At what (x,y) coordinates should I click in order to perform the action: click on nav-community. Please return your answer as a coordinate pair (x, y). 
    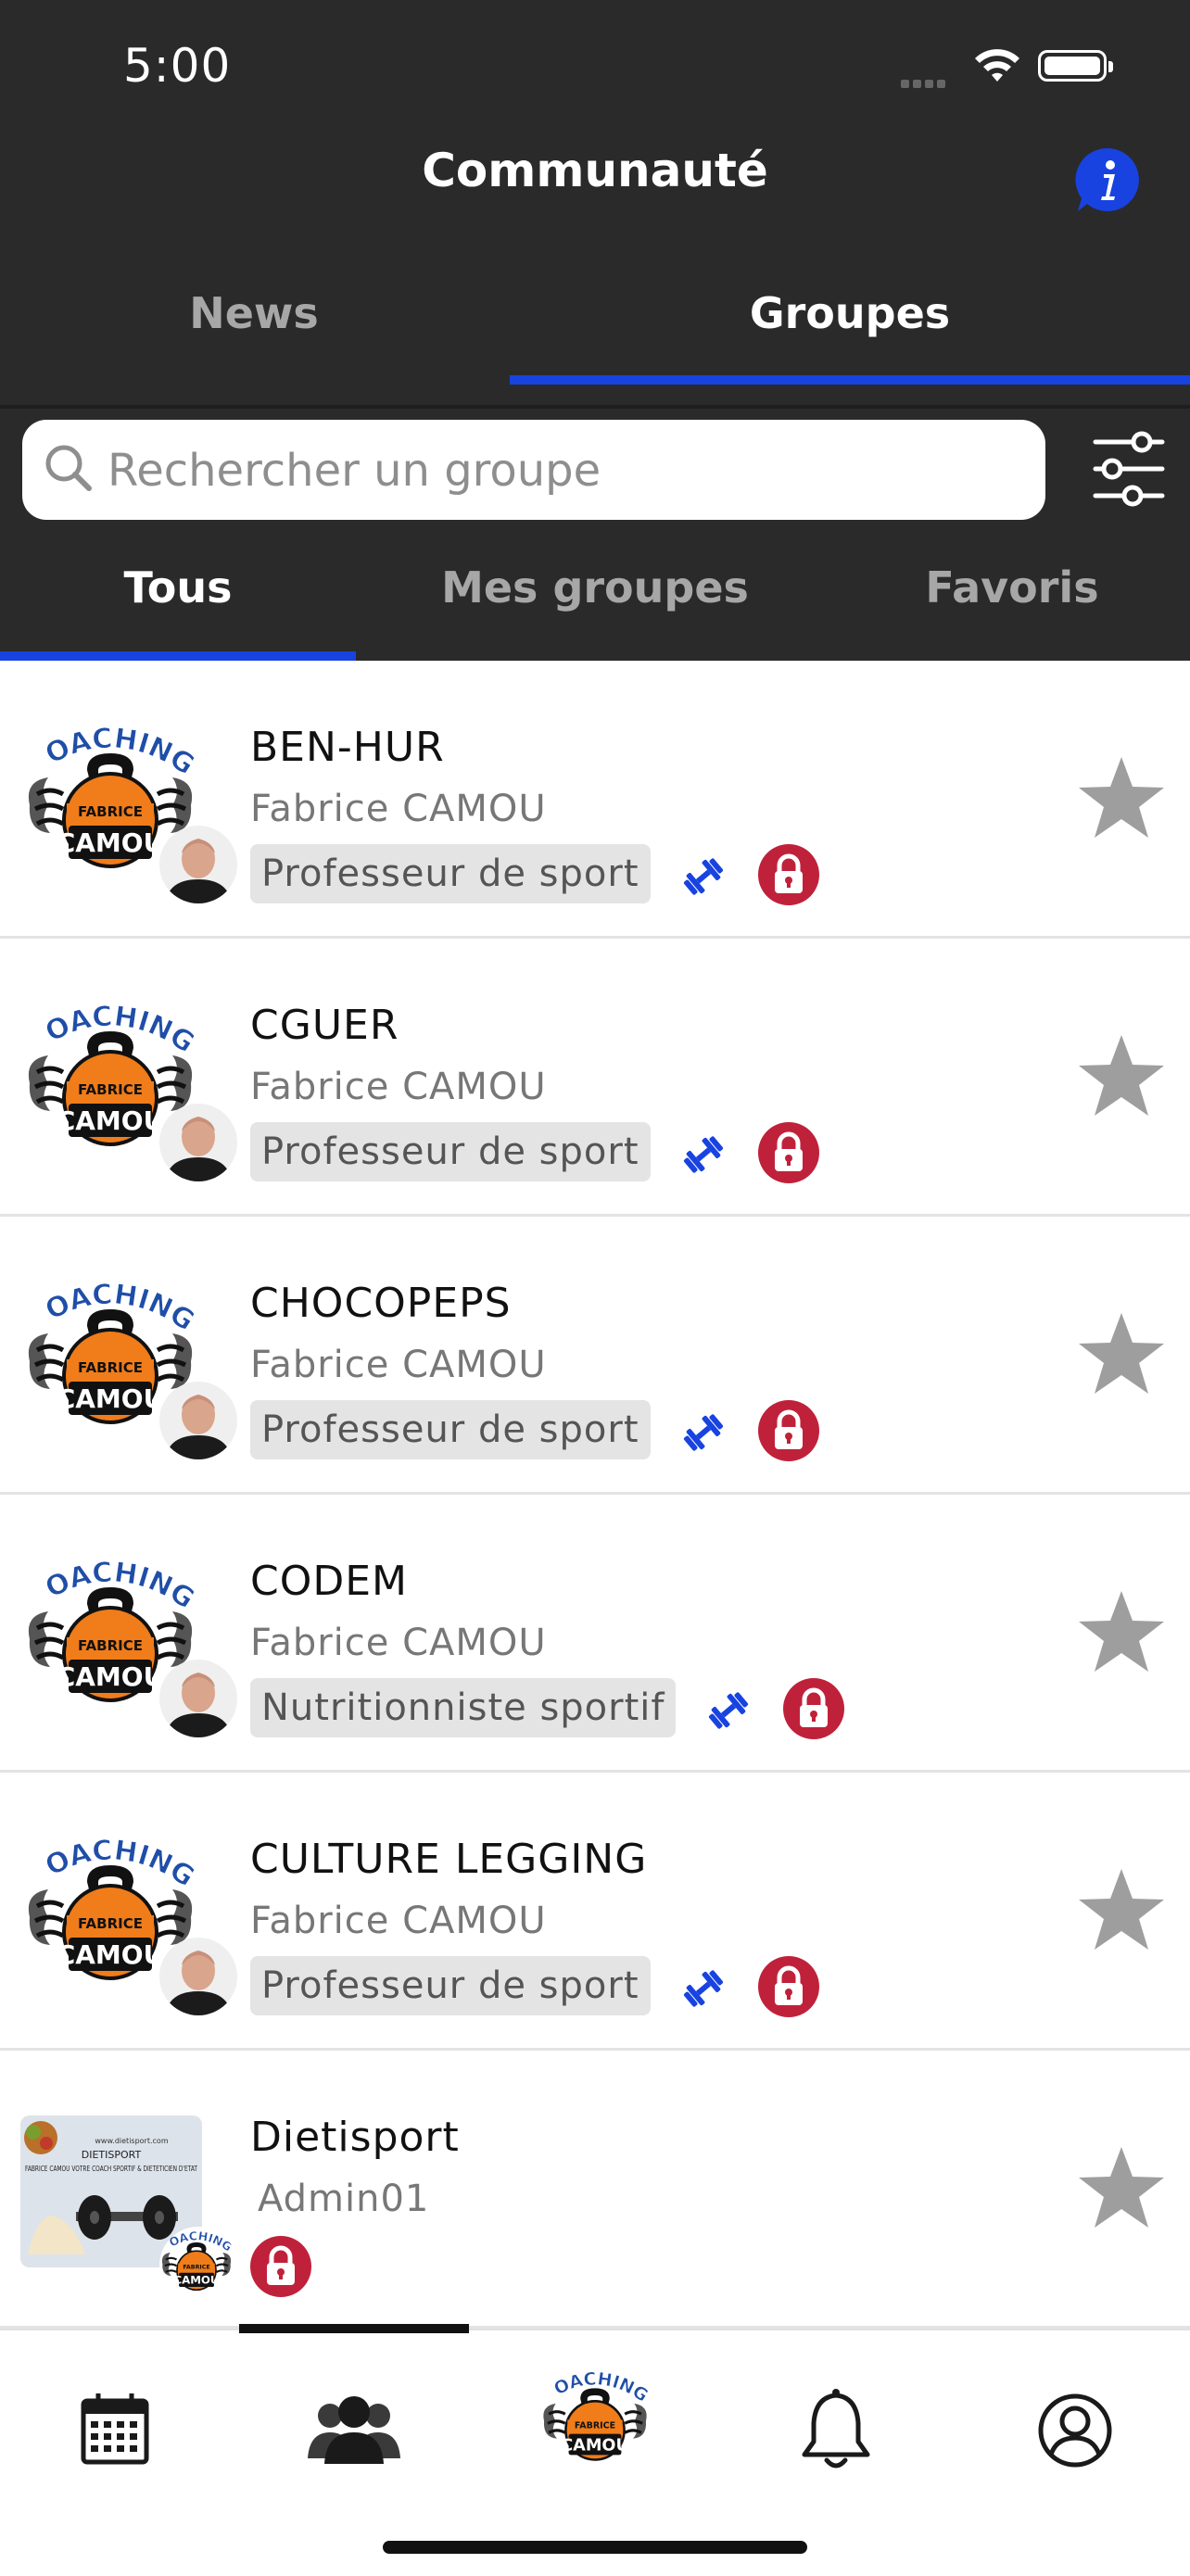
    Looking at the image, I should click on (354, 2431).